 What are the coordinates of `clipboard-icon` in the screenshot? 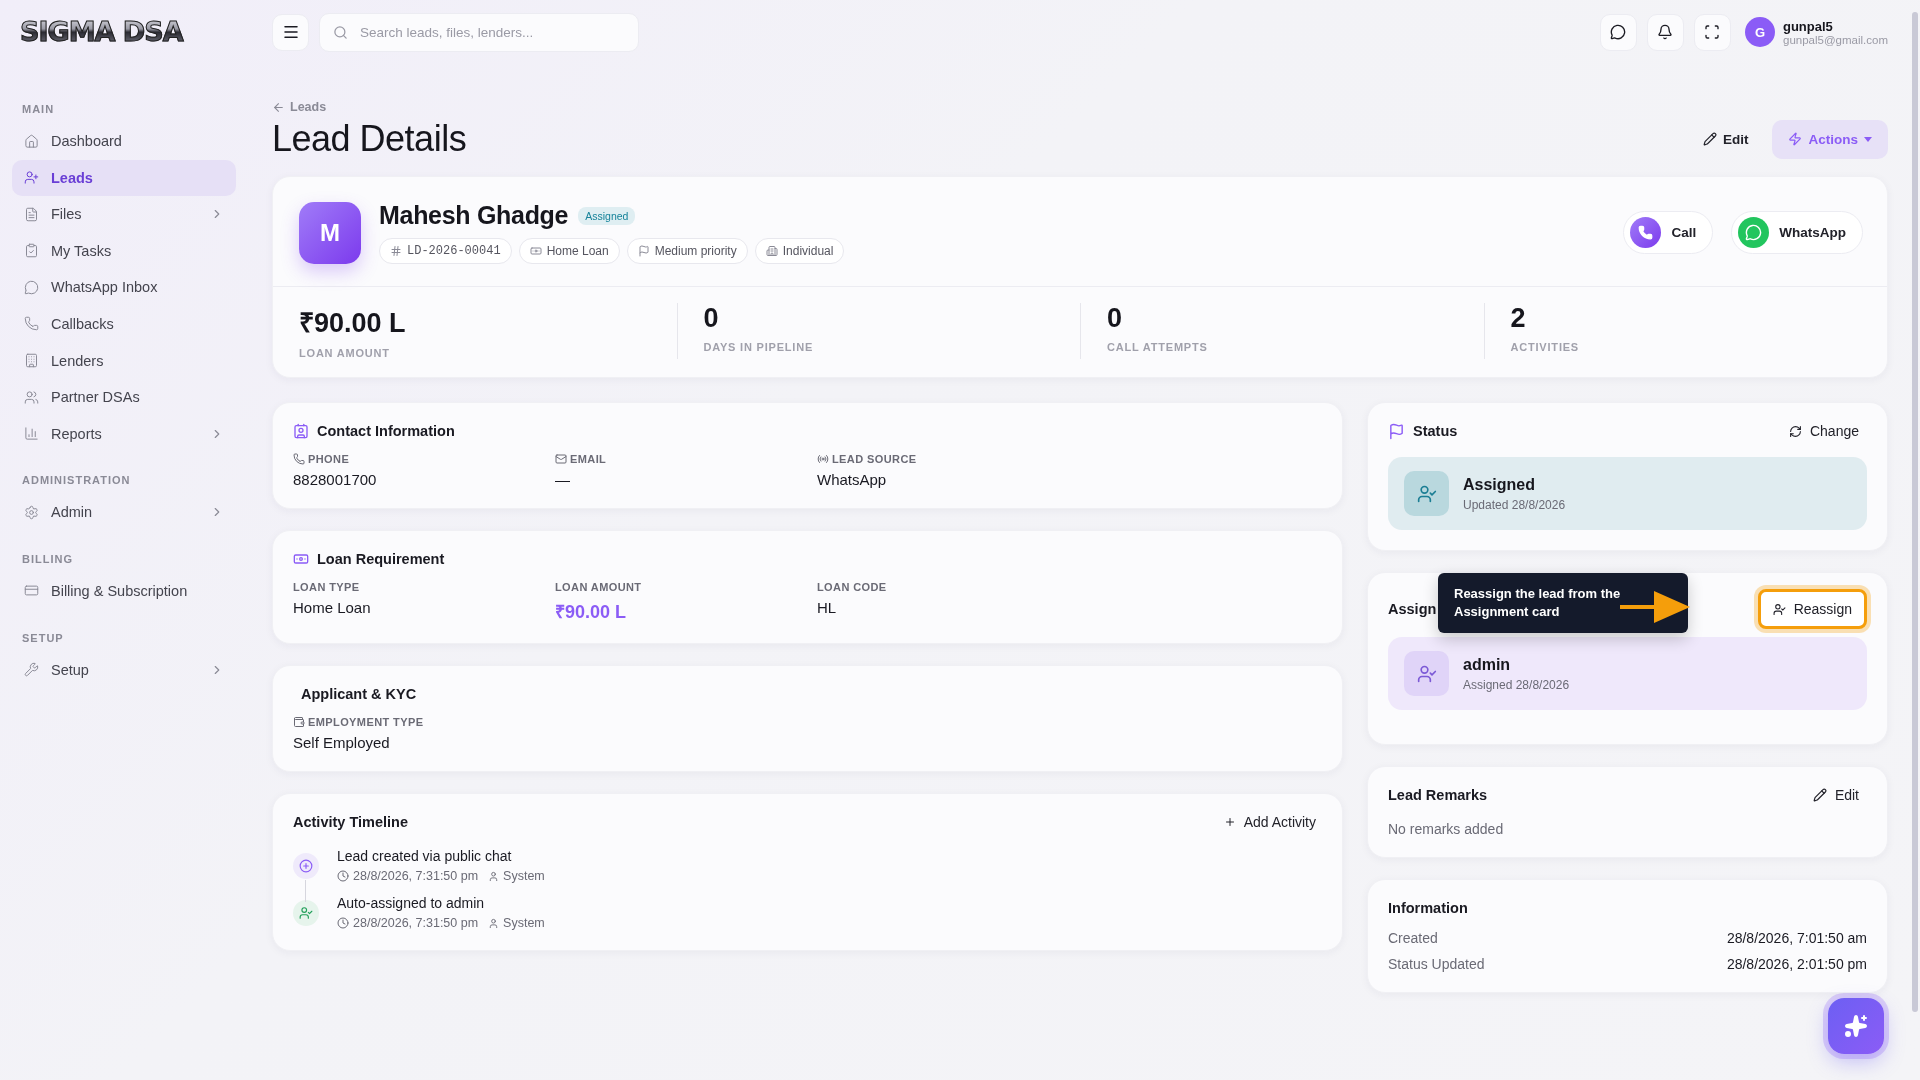 It's located at (31, 251).